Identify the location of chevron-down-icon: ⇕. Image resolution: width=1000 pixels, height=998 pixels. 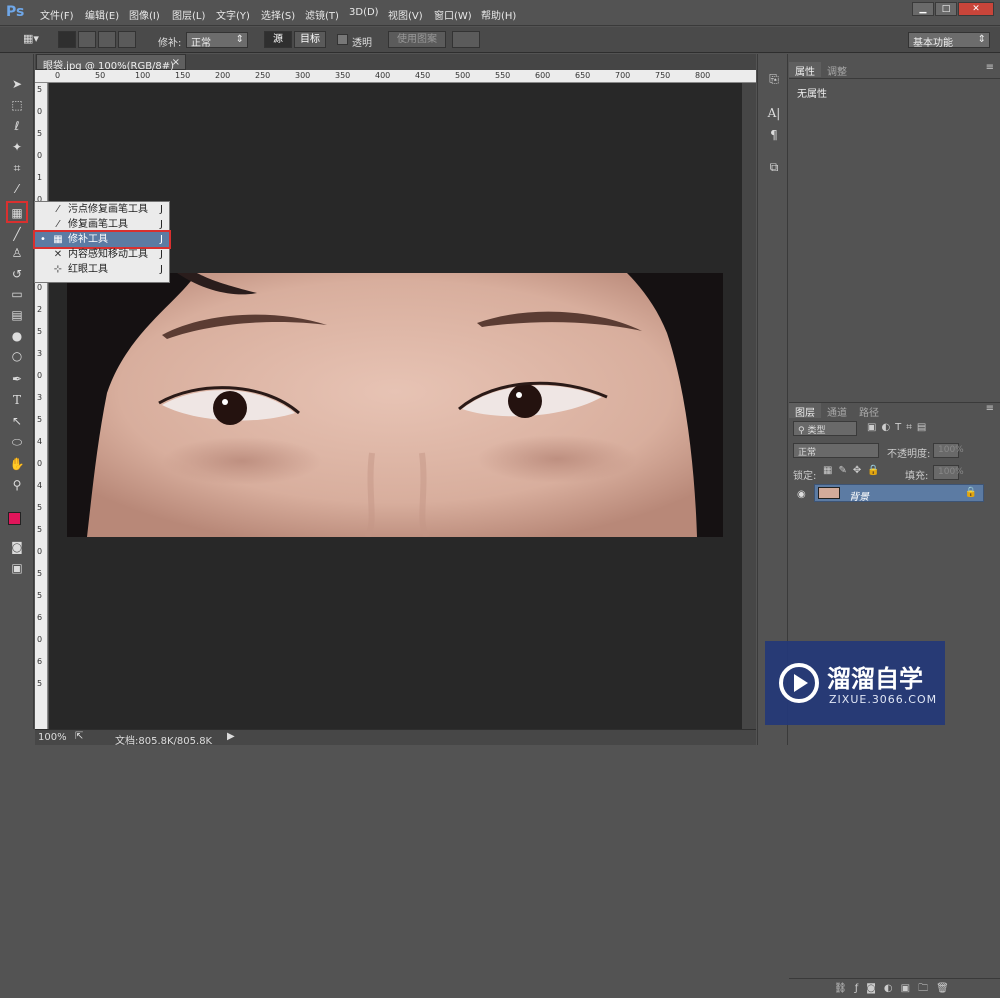
(239, 39).